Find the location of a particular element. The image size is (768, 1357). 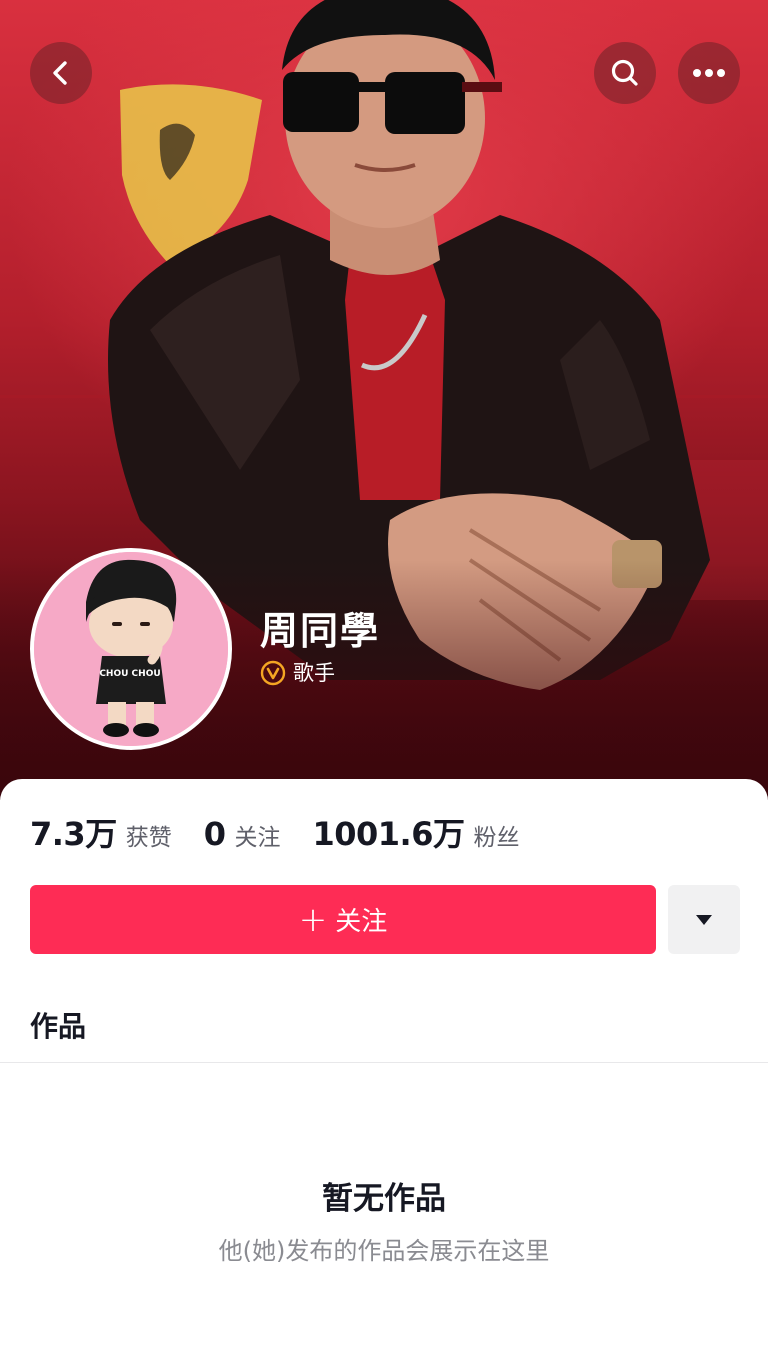

stat-following-label: 关注 is located at coordinates (257, 838).